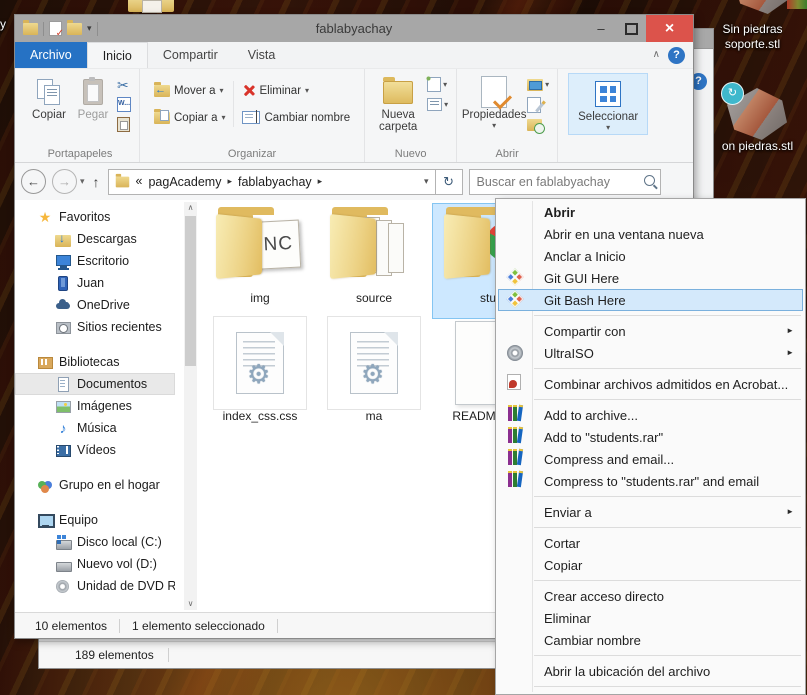 The height and width of the screenshot is (695, 807). I want to click on menu-item-anclar-a-inicio: Anclar a Inicio, so click(650, 256).